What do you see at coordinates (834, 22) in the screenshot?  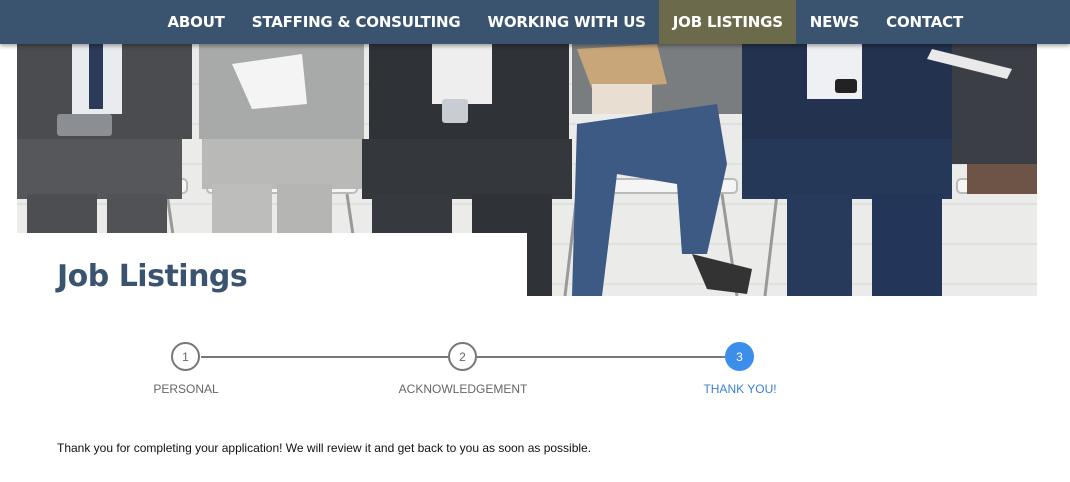 I see `nav-item-news: NEWS` at bounding box center [834, 22].